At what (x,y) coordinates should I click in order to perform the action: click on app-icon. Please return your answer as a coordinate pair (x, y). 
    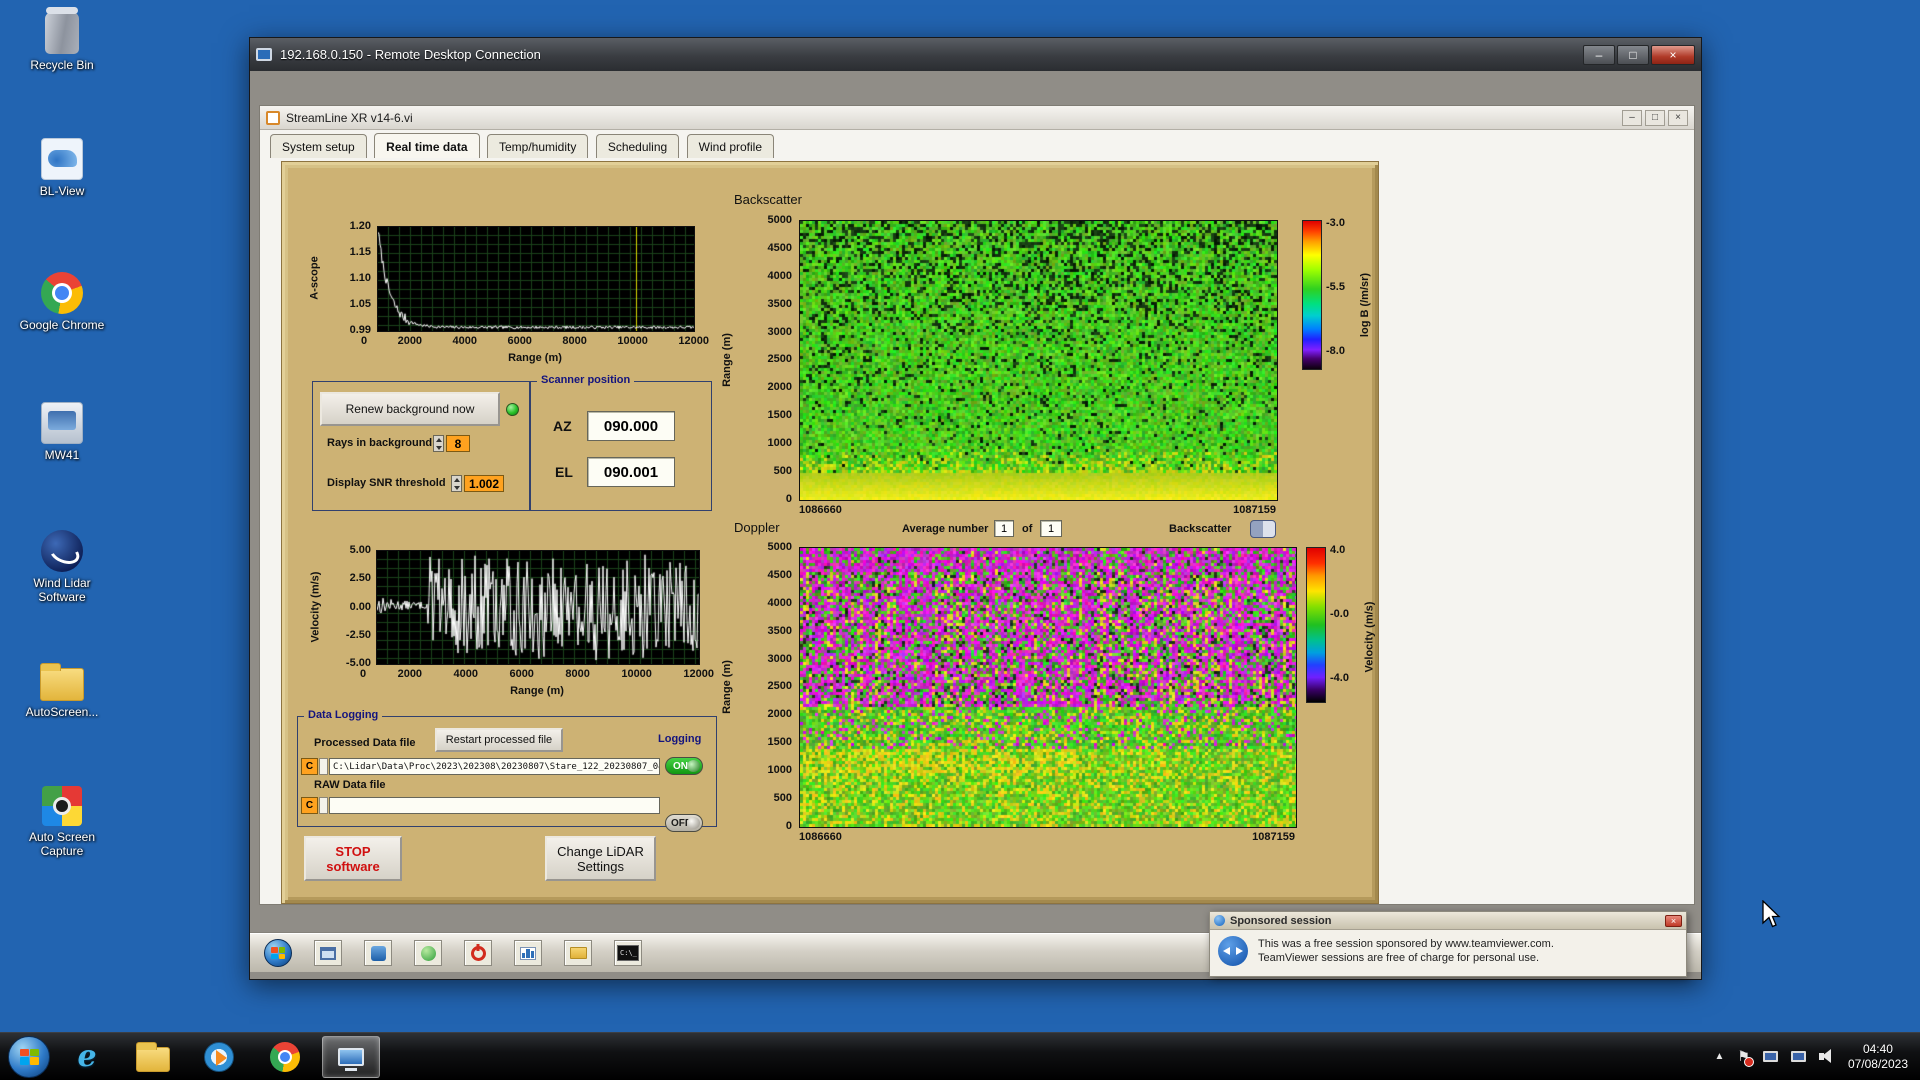
    Looking at the image, I should click on (378, 953).